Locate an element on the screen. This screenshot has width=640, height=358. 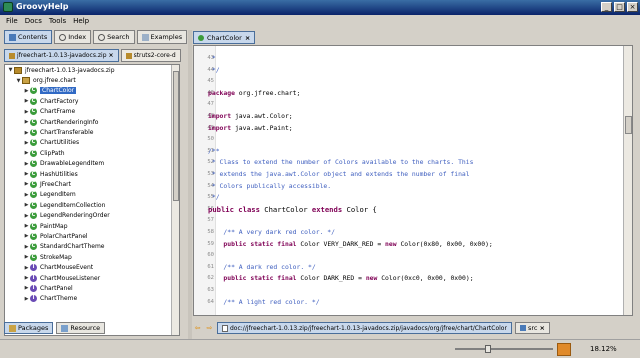
tree-item: ▶ C PaintMap is located at coordinates (92, 226).